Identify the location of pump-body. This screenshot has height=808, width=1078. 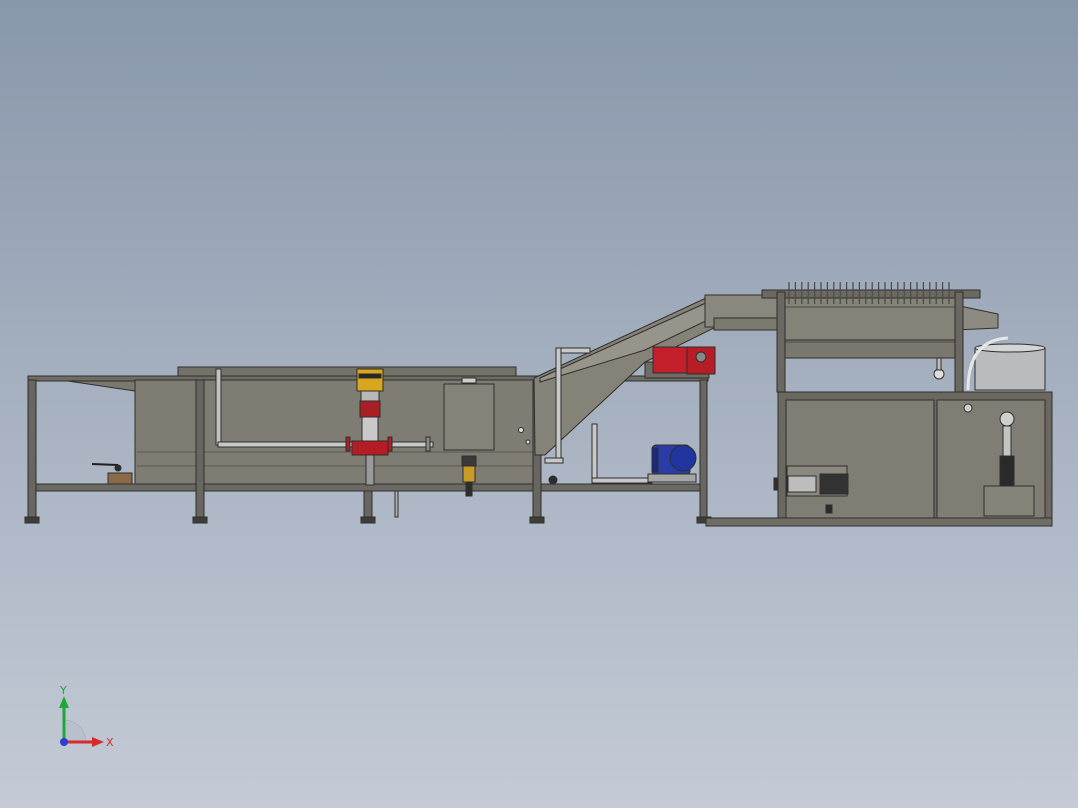
(370, 409).